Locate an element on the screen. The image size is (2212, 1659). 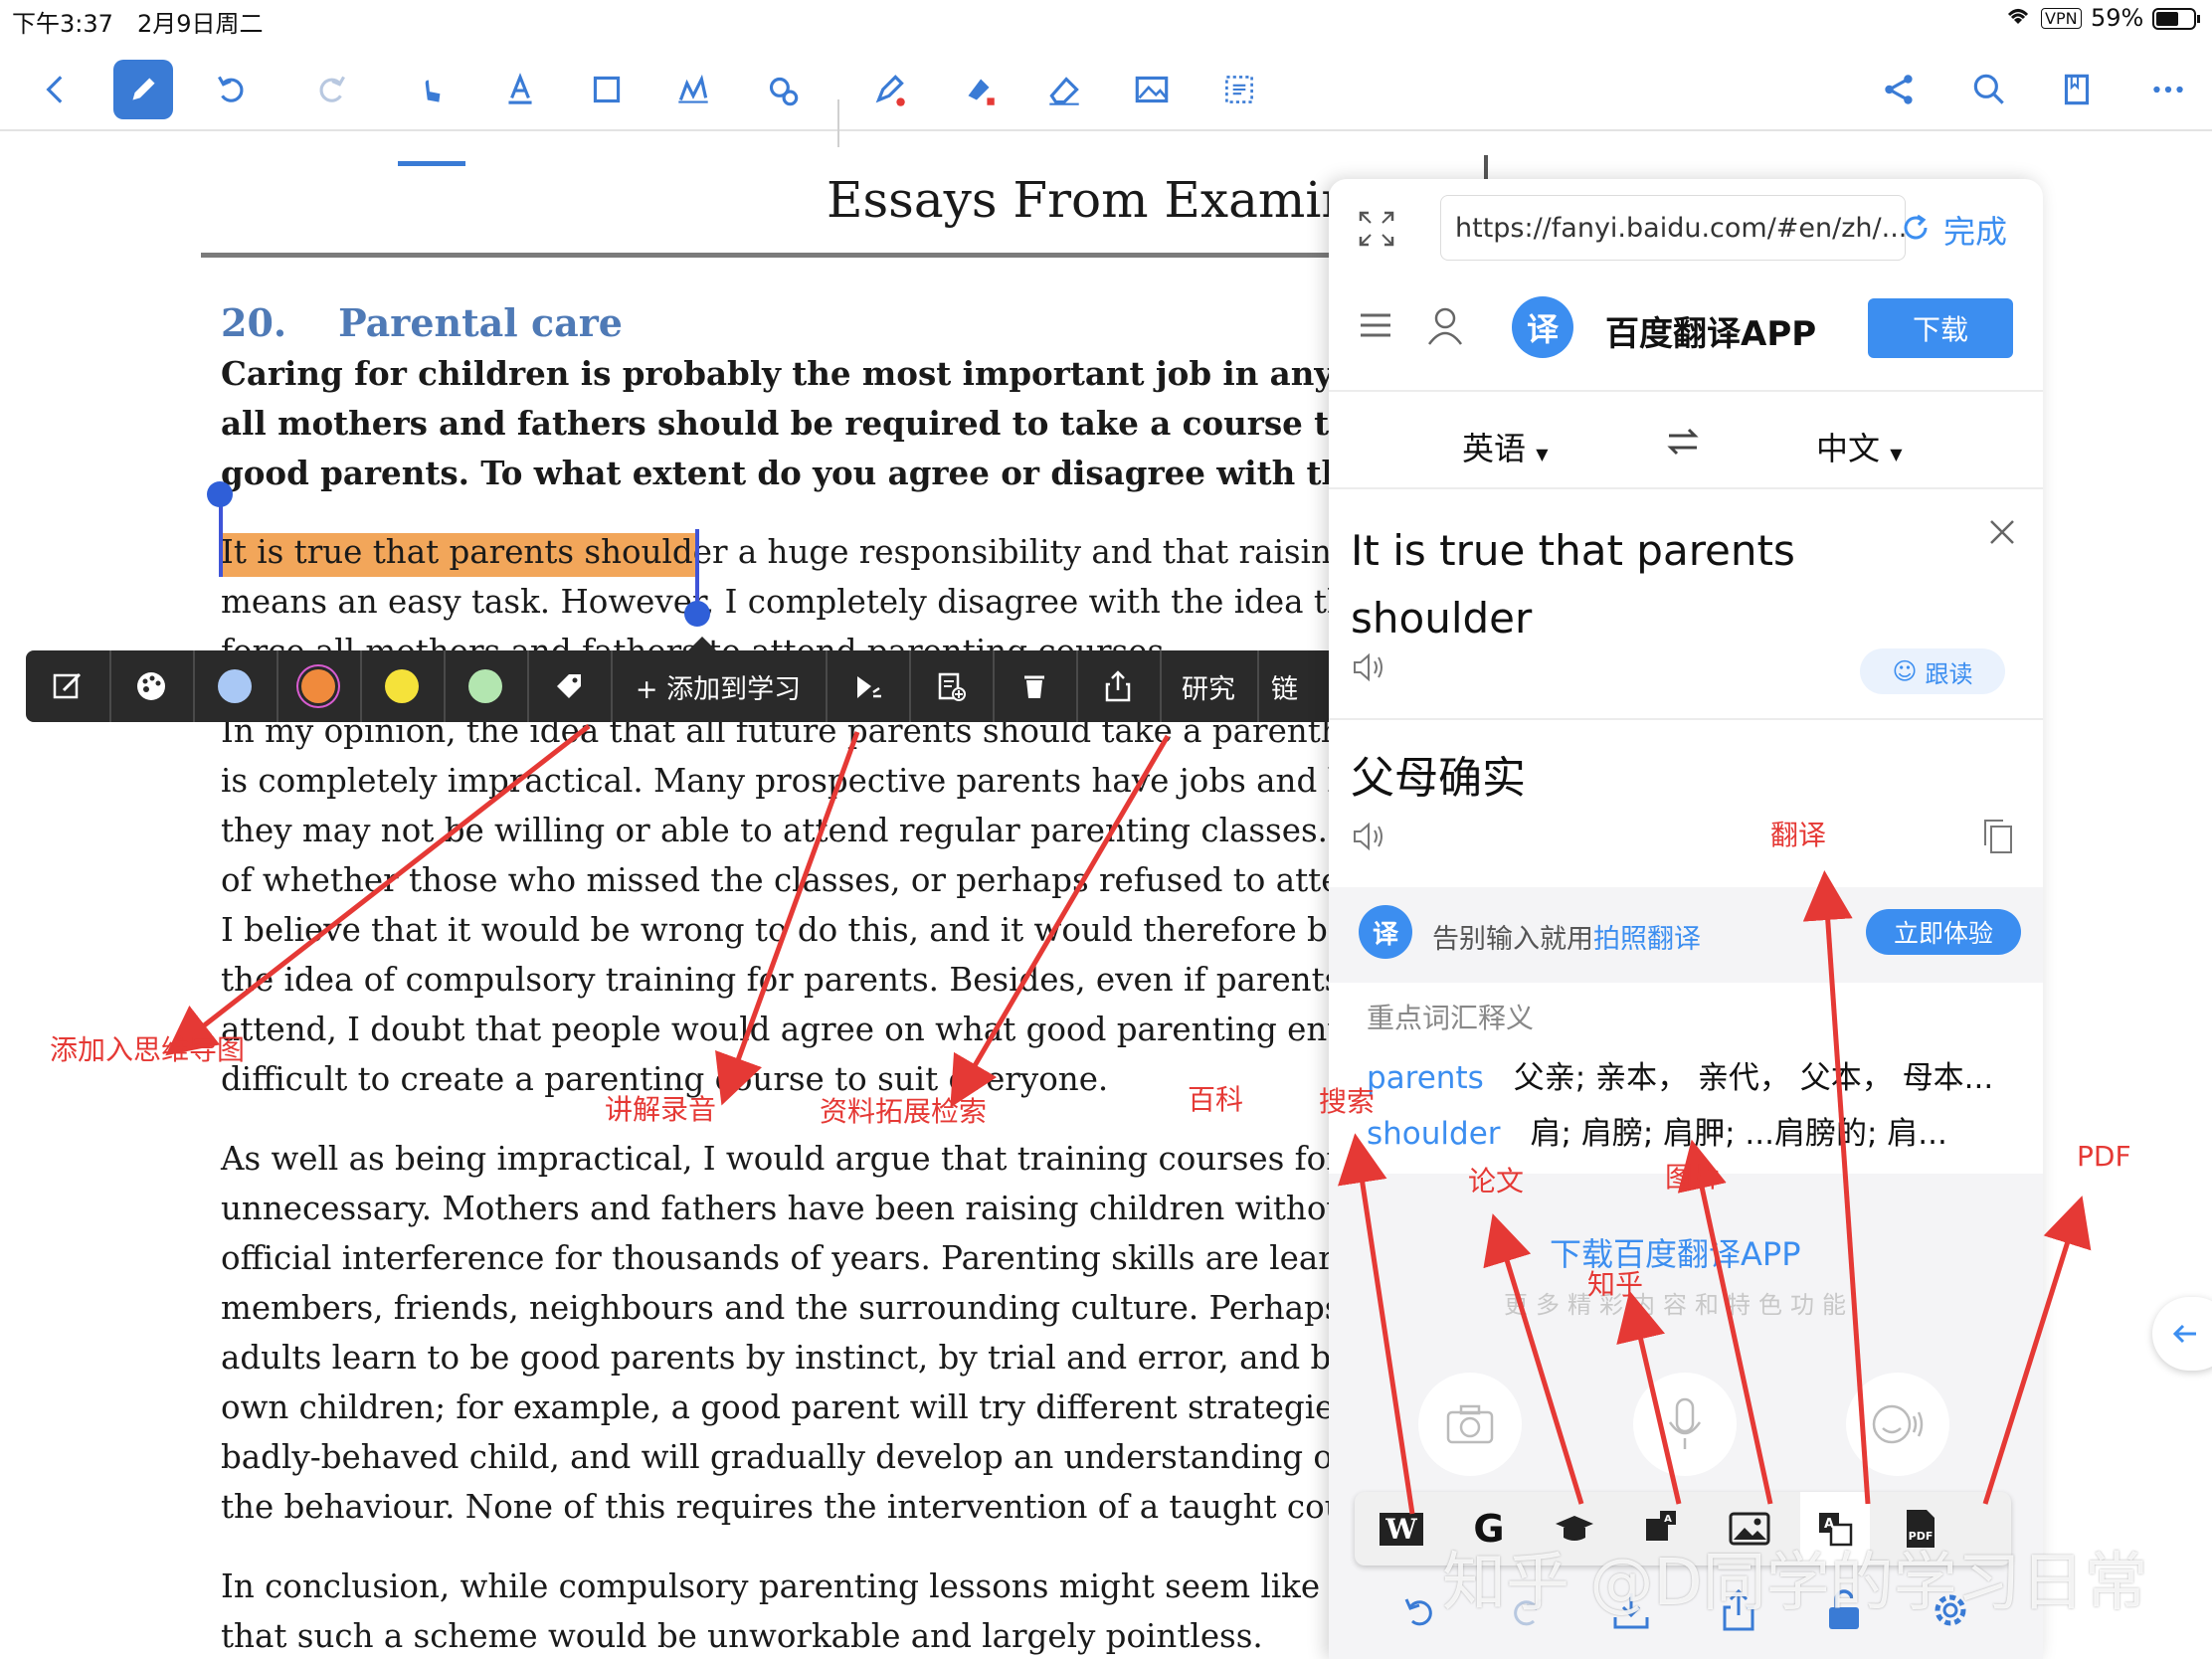
annotation-label: PDF is located at coordinates (2104, 1156).